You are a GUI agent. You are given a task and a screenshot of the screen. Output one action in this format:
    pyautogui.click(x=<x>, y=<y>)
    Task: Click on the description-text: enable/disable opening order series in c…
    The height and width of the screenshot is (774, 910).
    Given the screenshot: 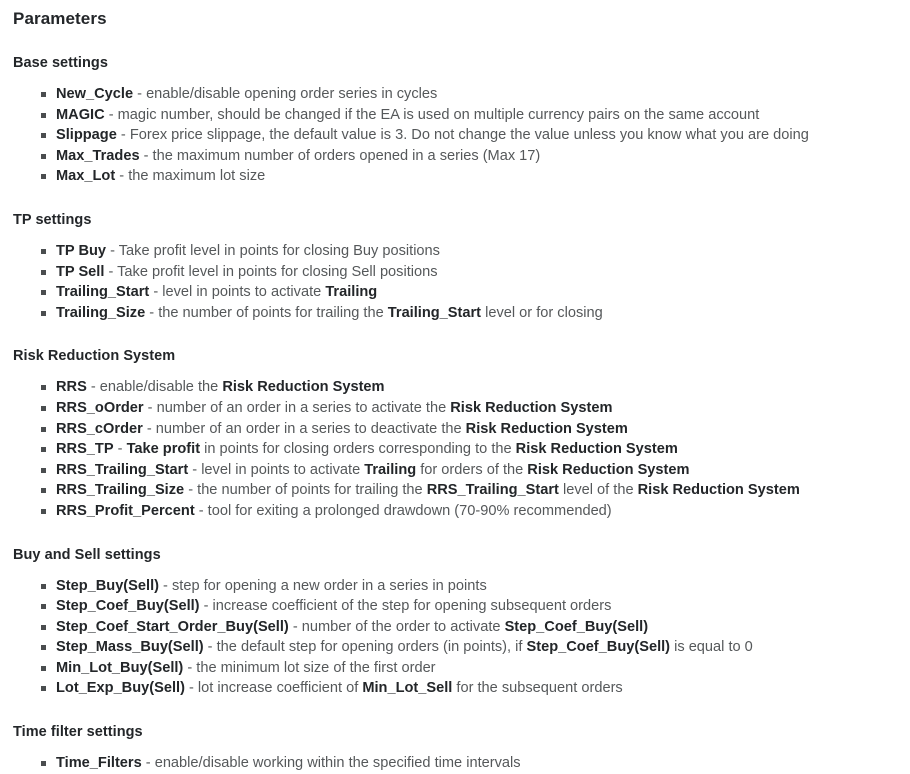 What is the action you would take?
    pyautogui.click(x=292, y=94)
    